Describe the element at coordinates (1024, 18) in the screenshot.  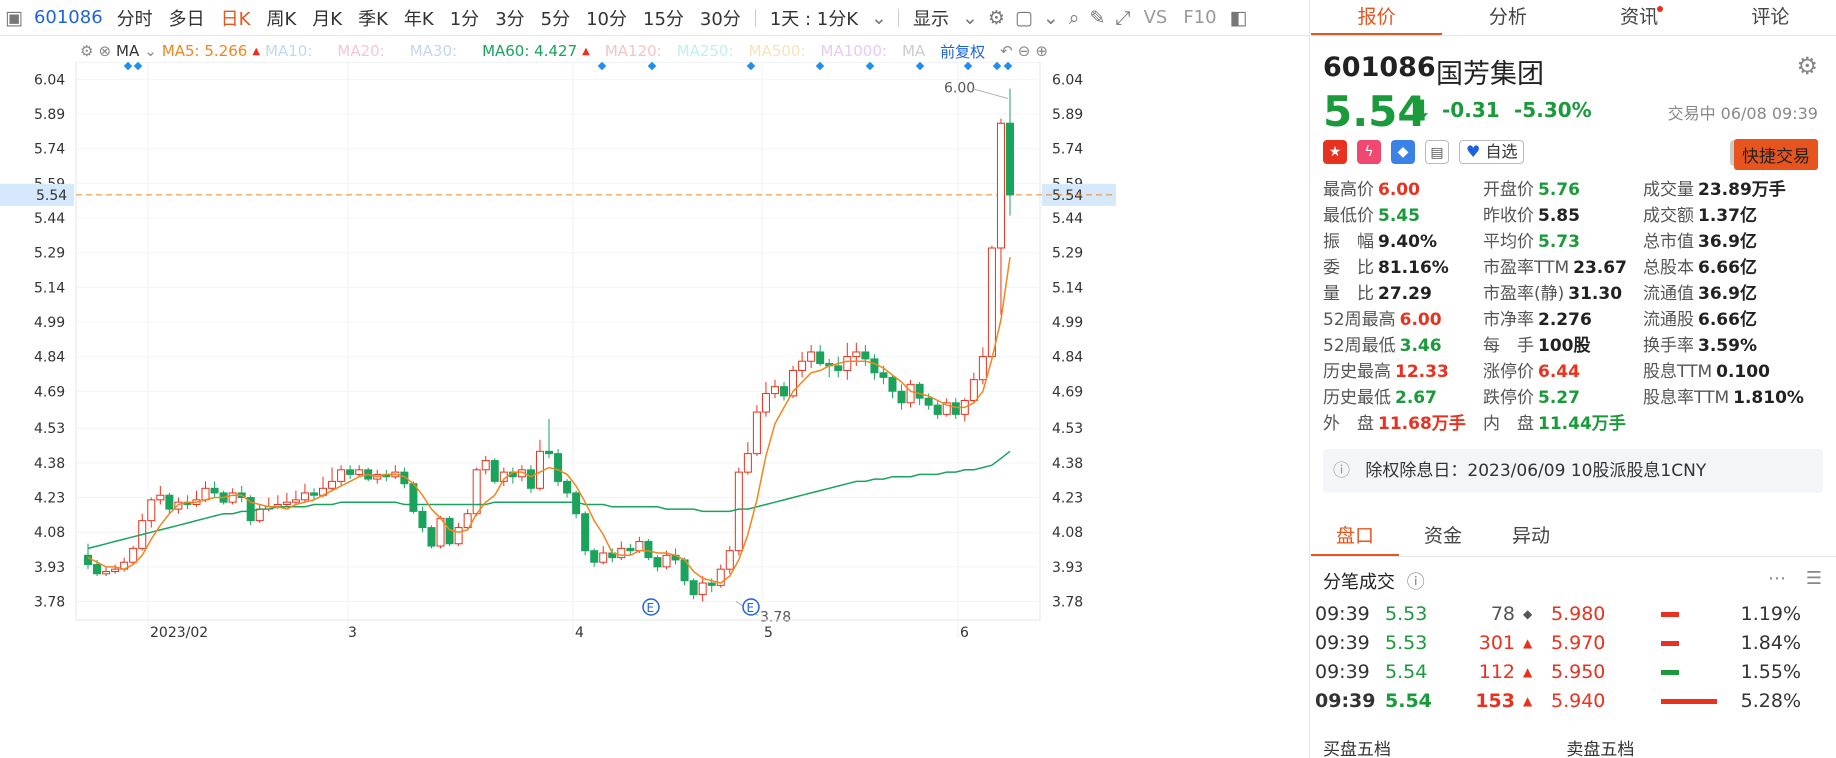
I see `square-icon: ▢` at that location.